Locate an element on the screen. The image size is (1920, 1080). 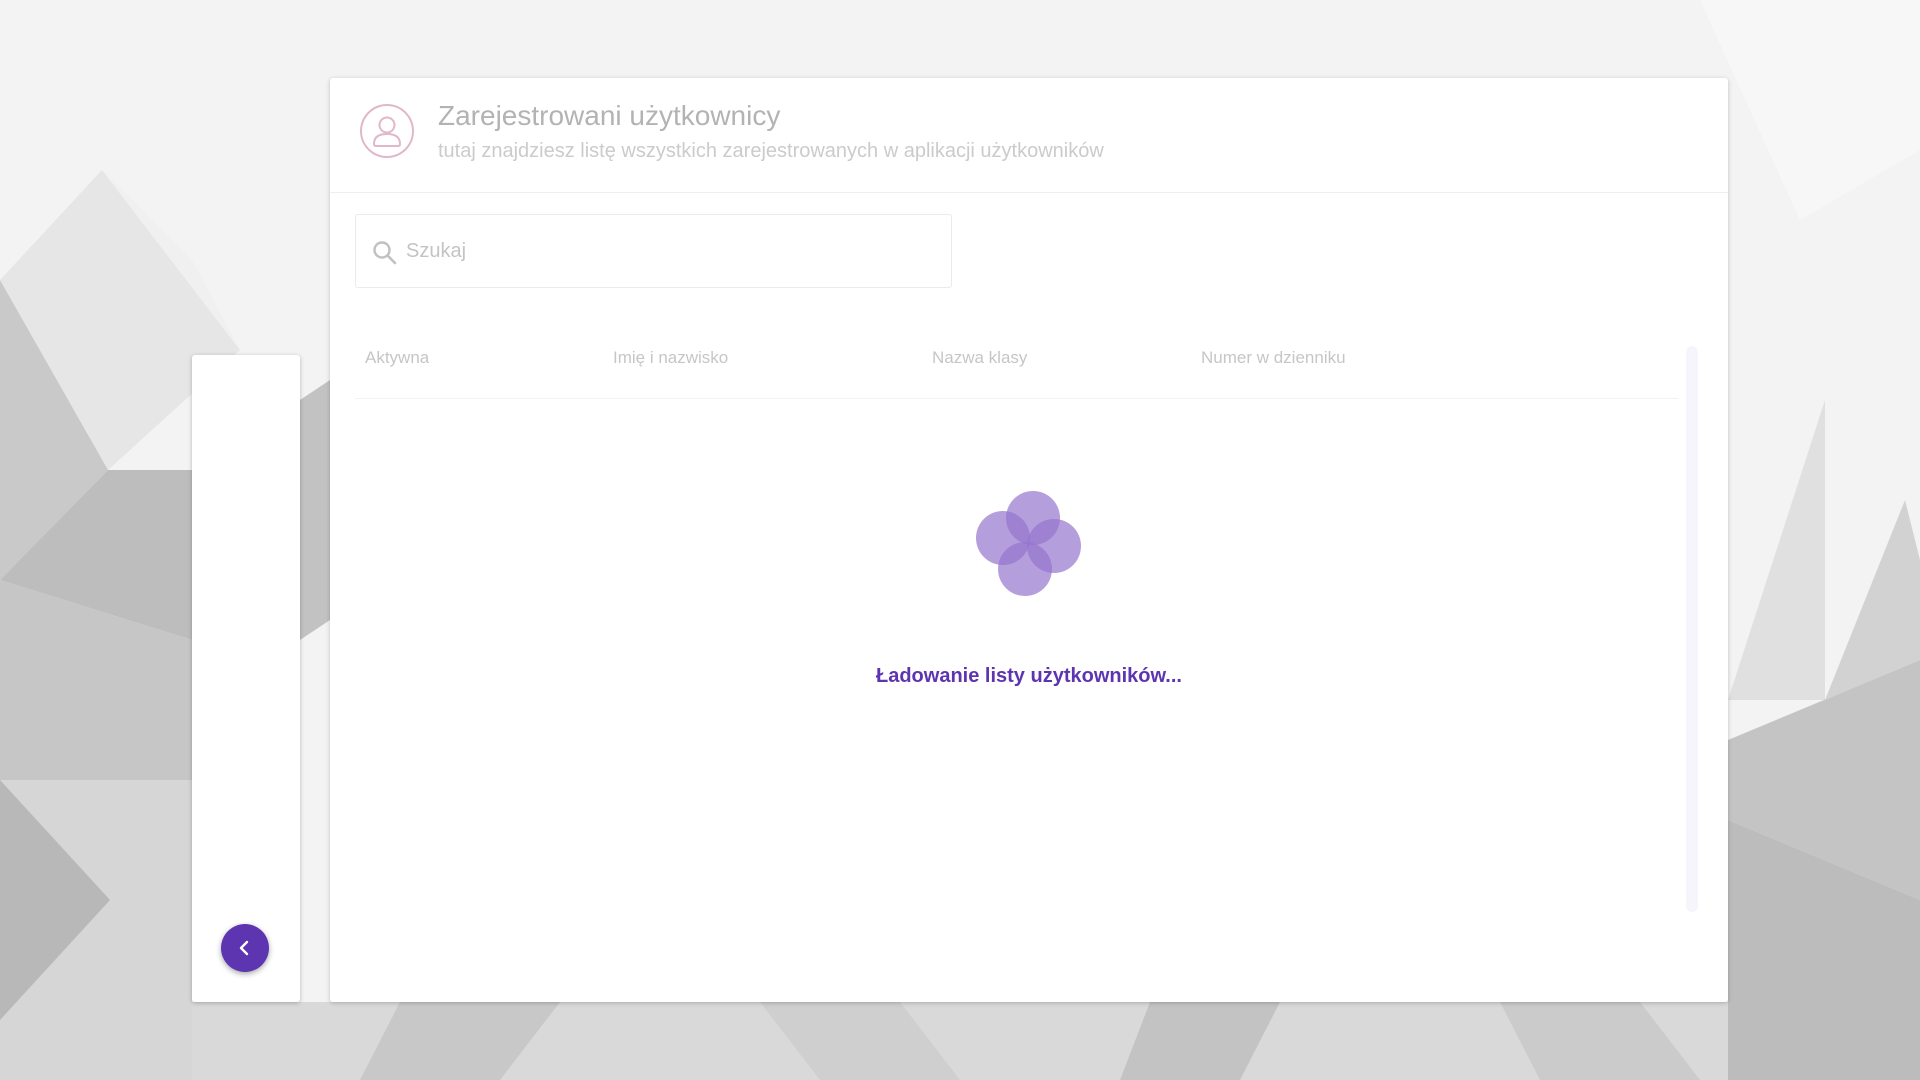
column-header-name: Imię i nazwisko is located at coordinates (670, 358).